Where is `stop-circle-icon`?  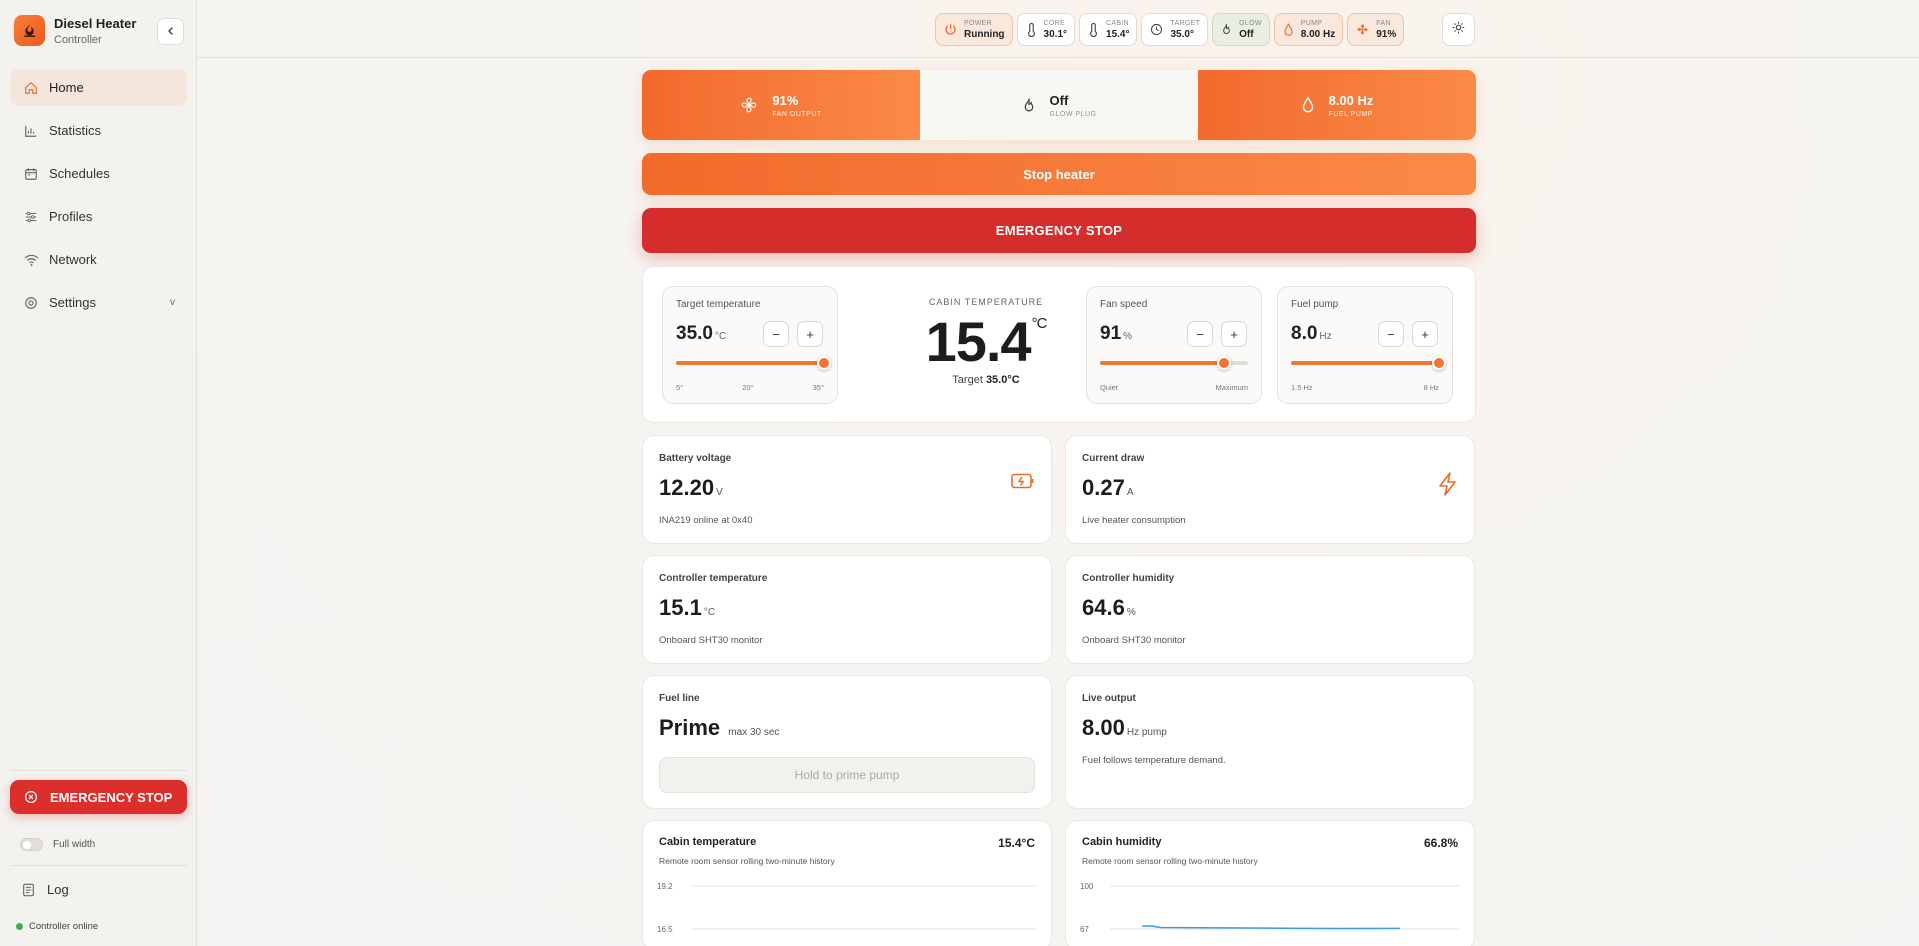
stop-circle-icon is located at coordinates (31, 797).